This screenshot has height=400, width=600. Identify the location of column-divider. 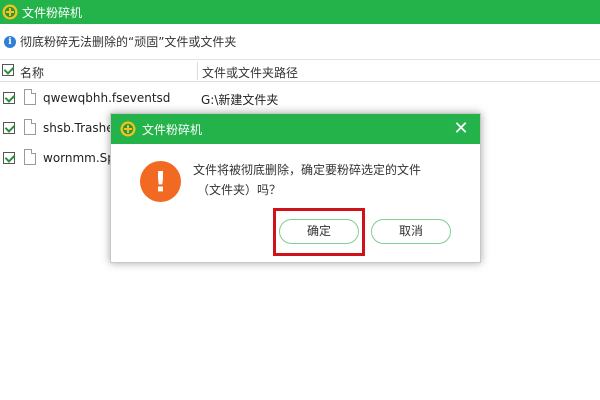
(197, 71).